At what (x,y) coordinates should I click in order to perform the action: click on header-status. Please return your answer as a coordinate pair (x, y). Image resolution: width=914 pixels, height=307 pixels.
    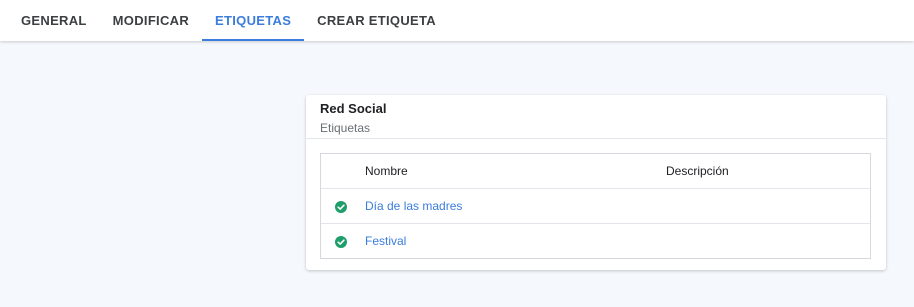
    Looking at the image, I should click on (343, 171).